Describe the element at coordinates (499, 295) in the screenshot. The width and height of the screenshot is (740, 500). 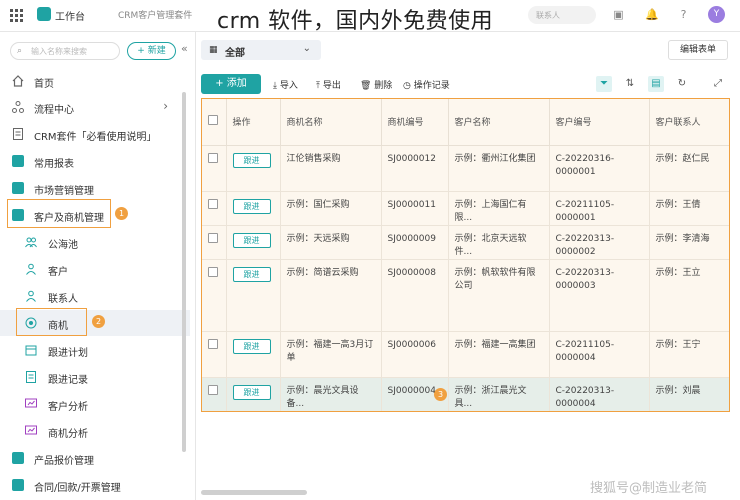
I see `cell-customer-name: 示例：帆软软件有限公司` at that location.